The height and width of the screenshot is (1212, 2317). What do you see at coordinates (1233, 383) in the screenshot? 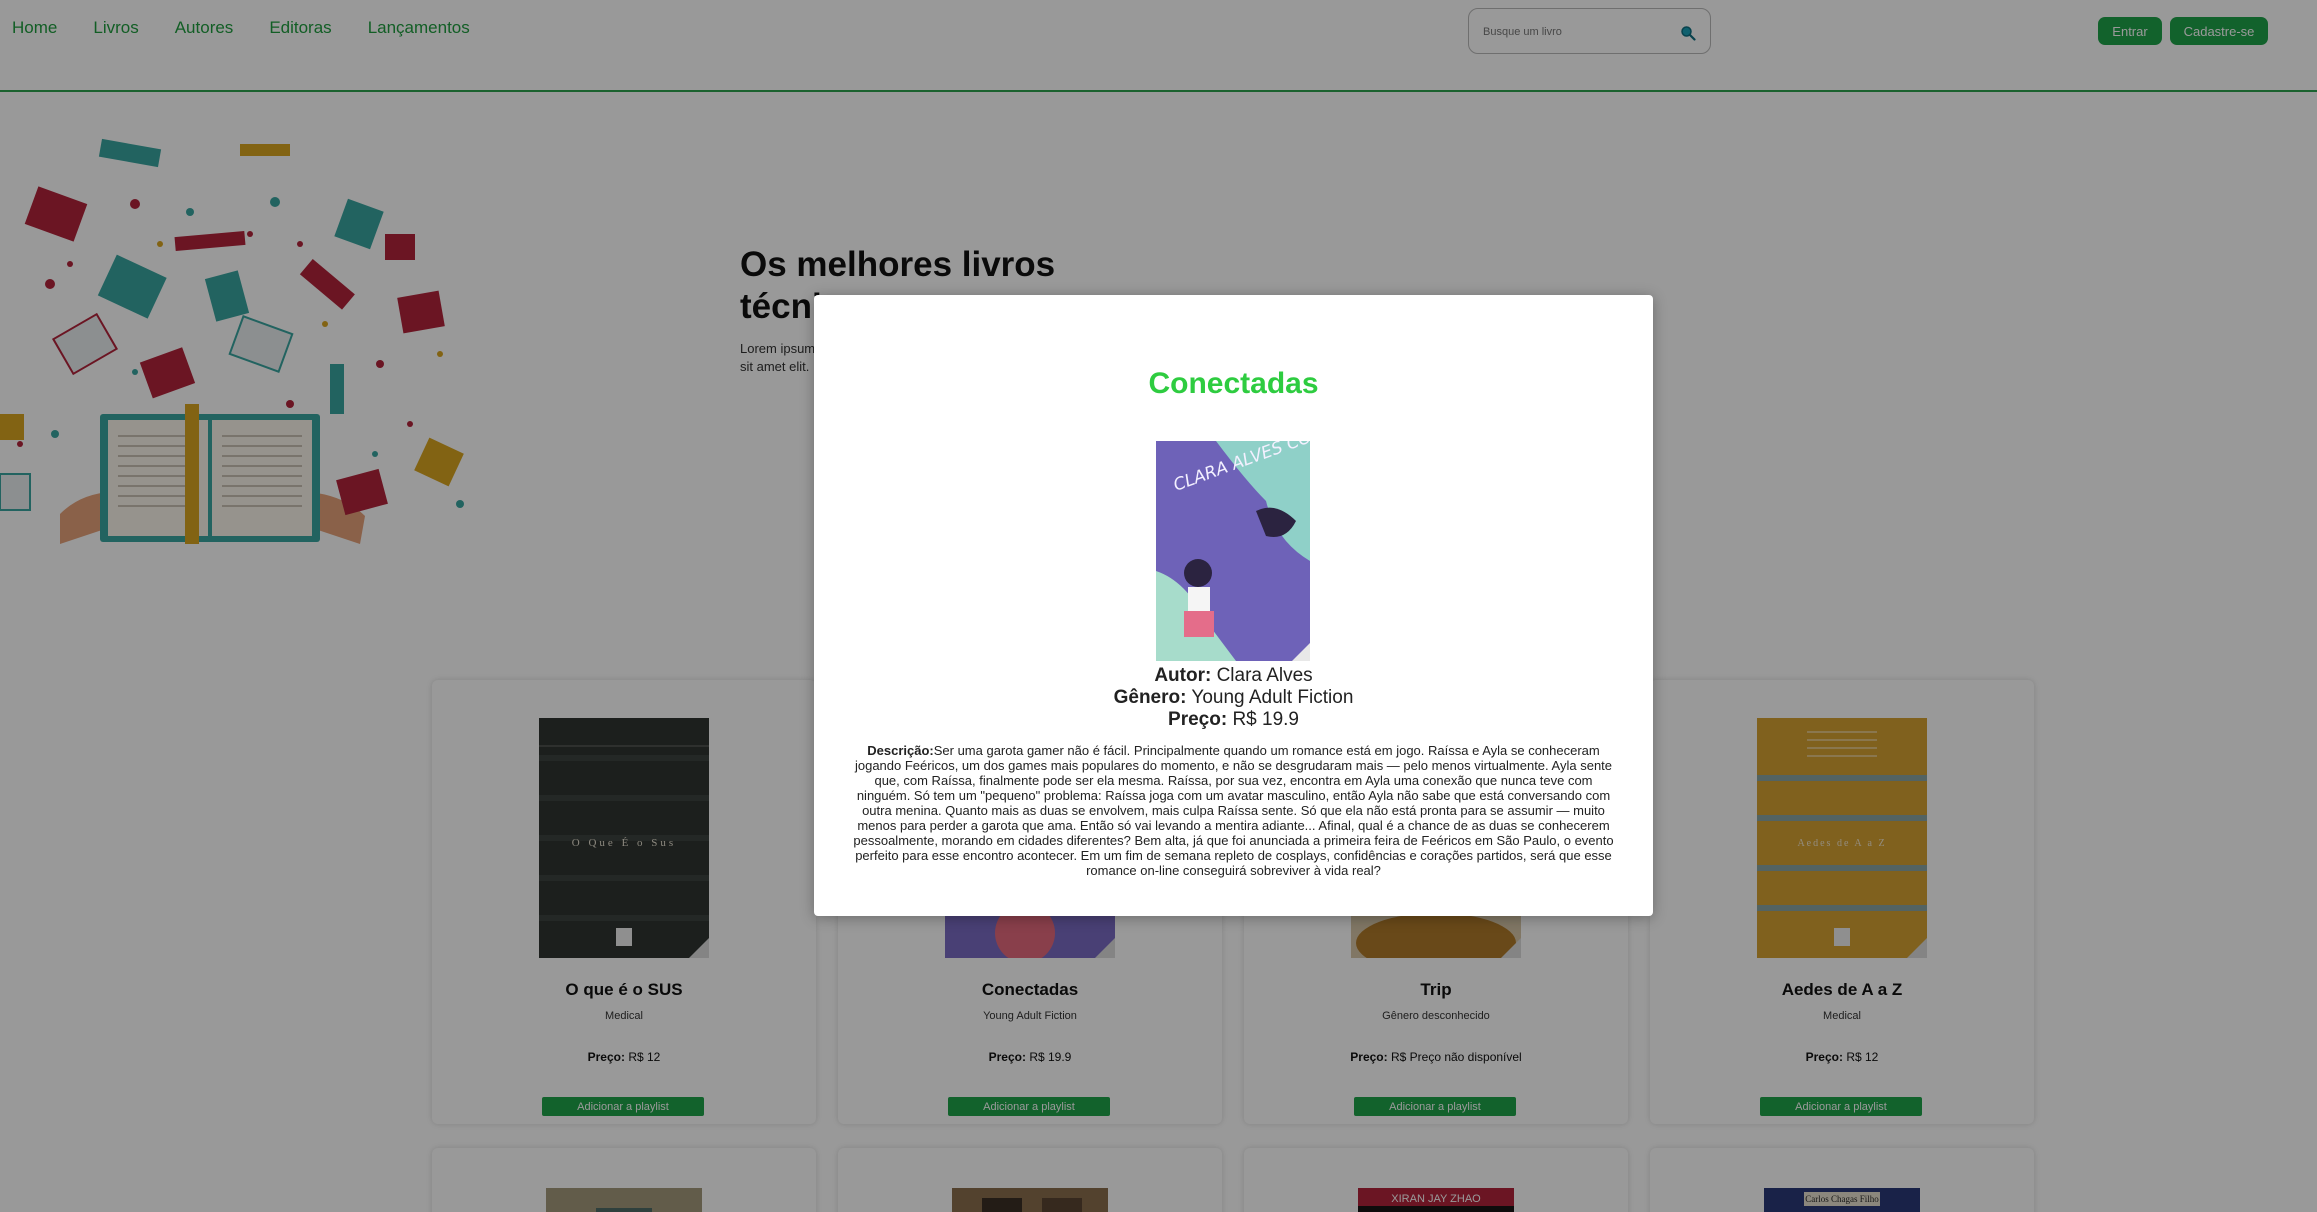
I see `modal-title: Conectadas` at bounding box center [1233, 383].